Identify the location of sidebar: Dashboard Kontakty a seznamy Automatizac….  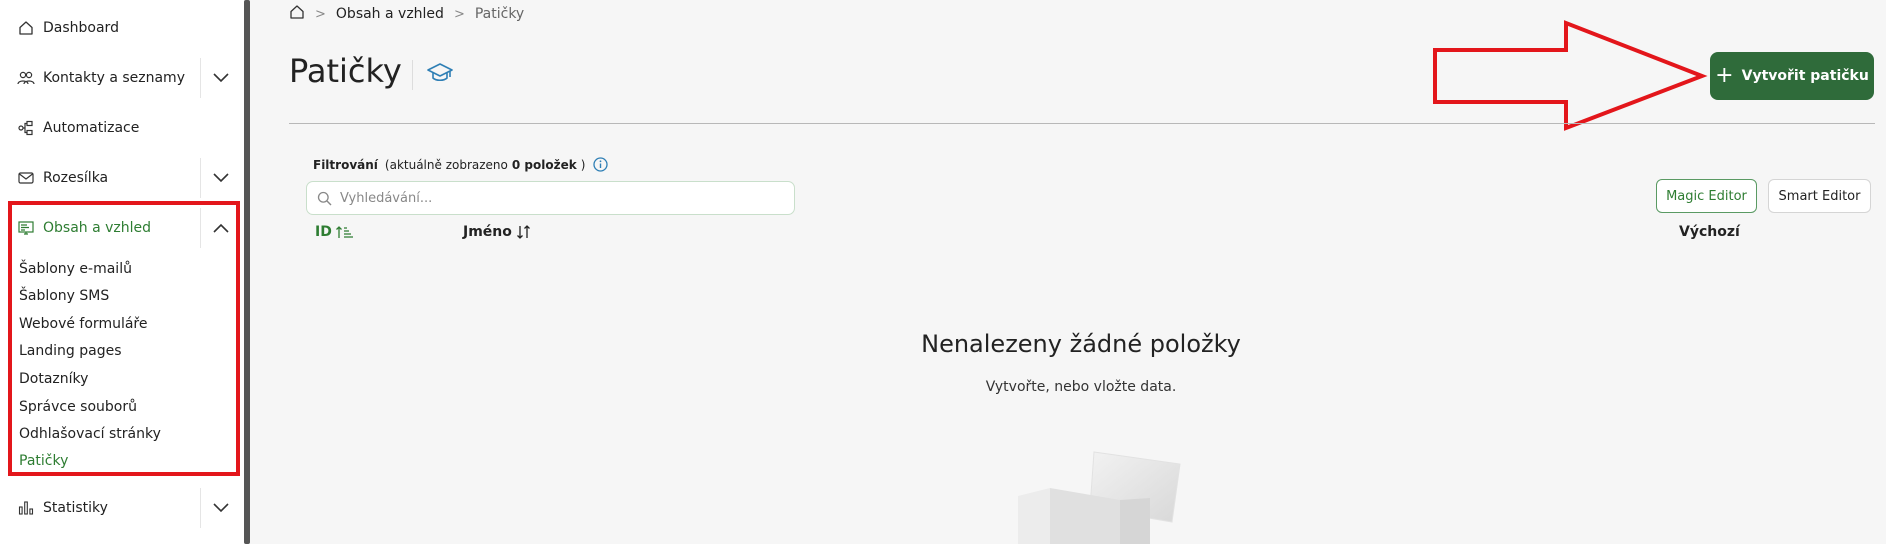
(122, 272).